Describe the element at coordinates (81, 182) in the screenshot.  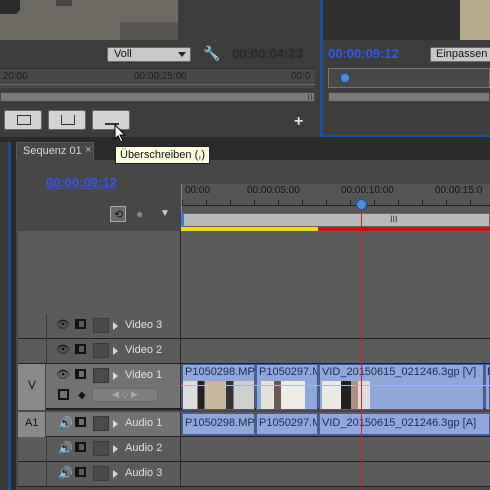
I see `sequence-timecode: 00:00:09:12` at that location.